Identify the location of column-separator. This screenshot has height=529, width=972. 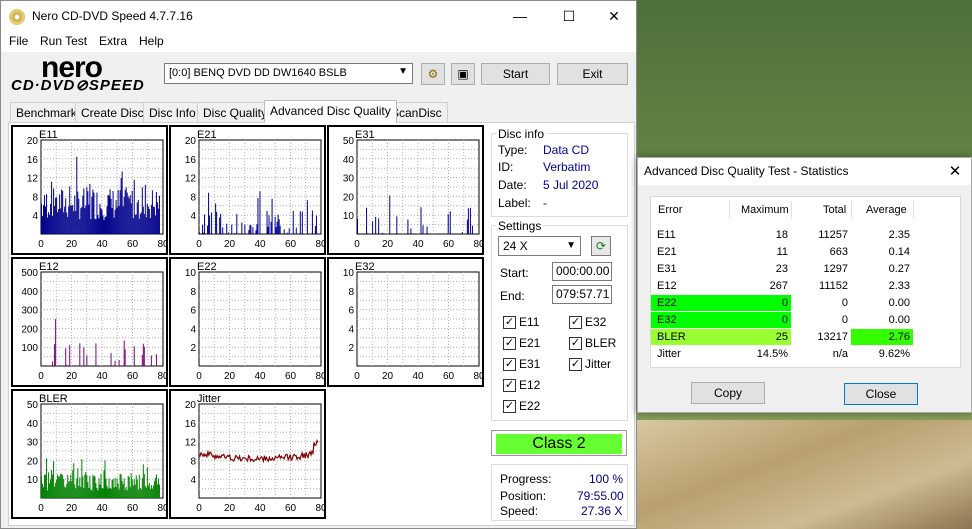
(729, 210).